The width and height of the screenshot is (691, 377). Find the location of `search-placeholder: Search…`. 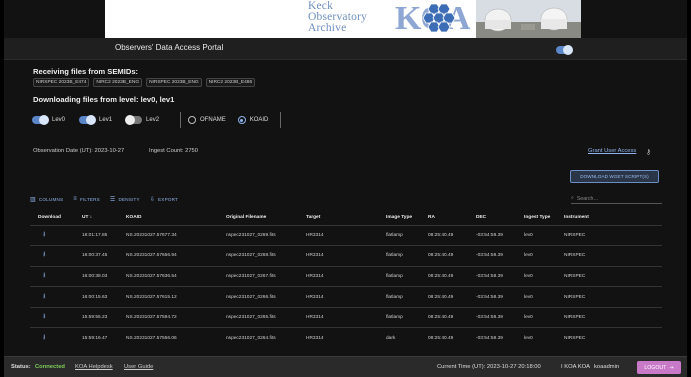

search-placeholder: Search… is located at coordinates (587, 198).